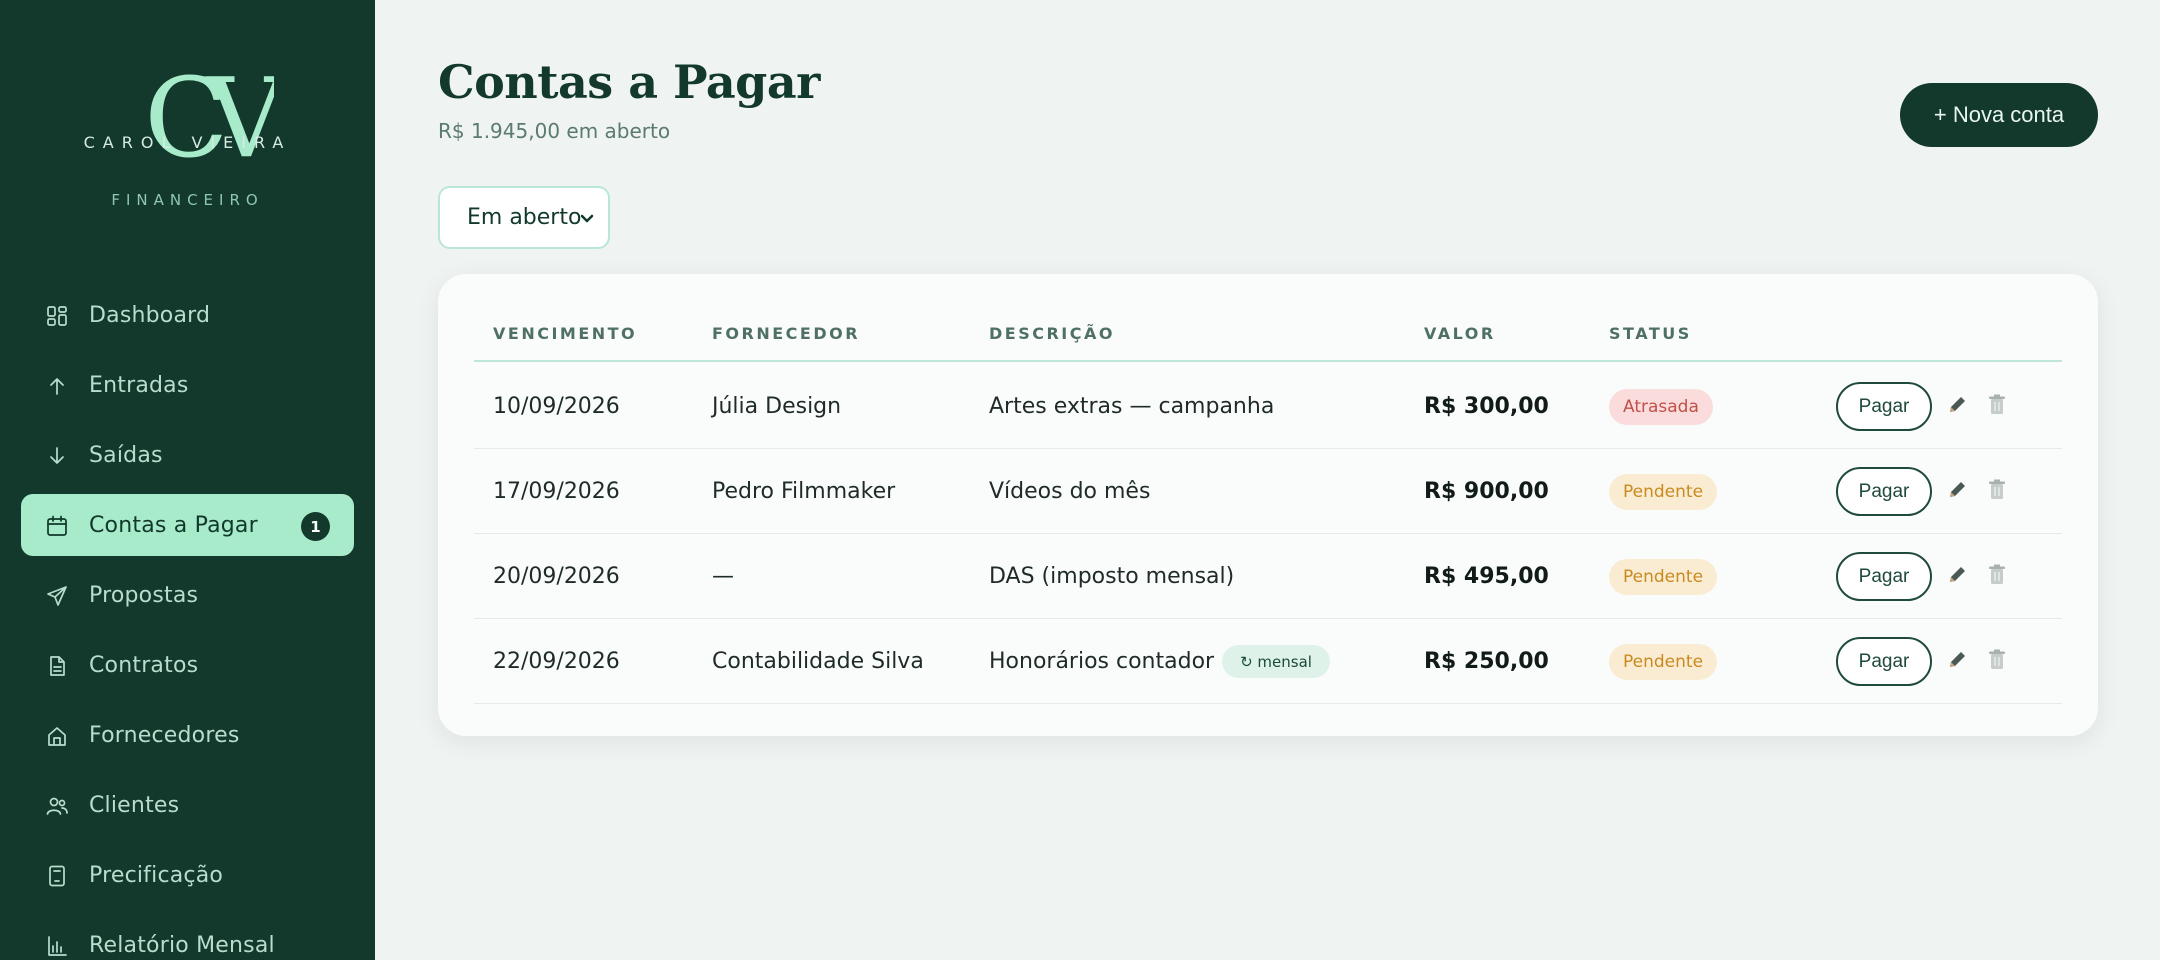  I want to click on sidebar-item-entradas: Entradas, so click(187, 385).